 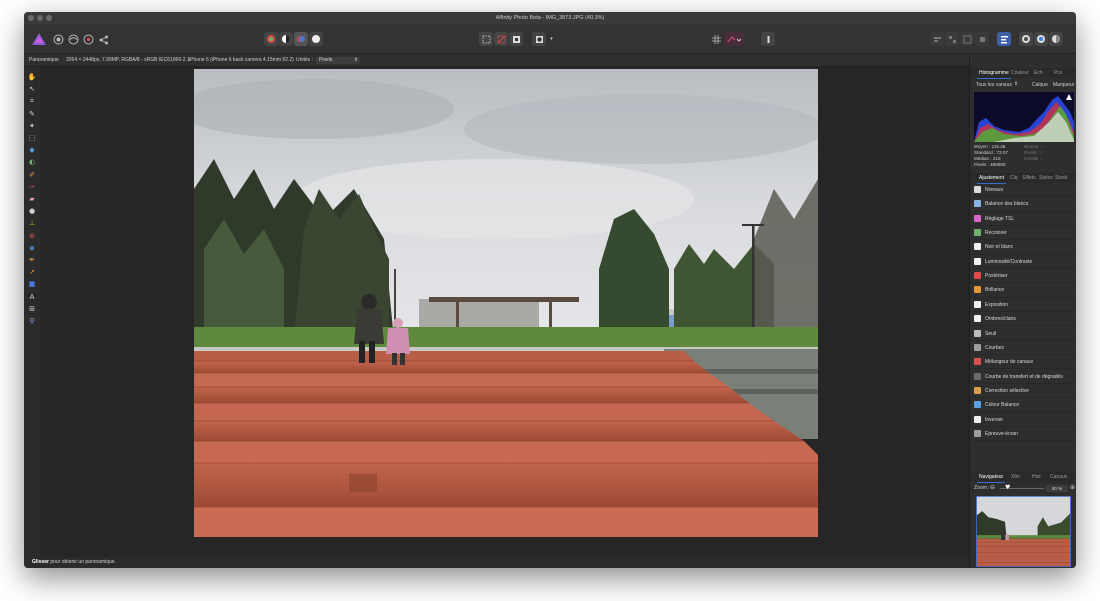 I want to click on tab-hist: Hist, so click(x=1036, y=477).